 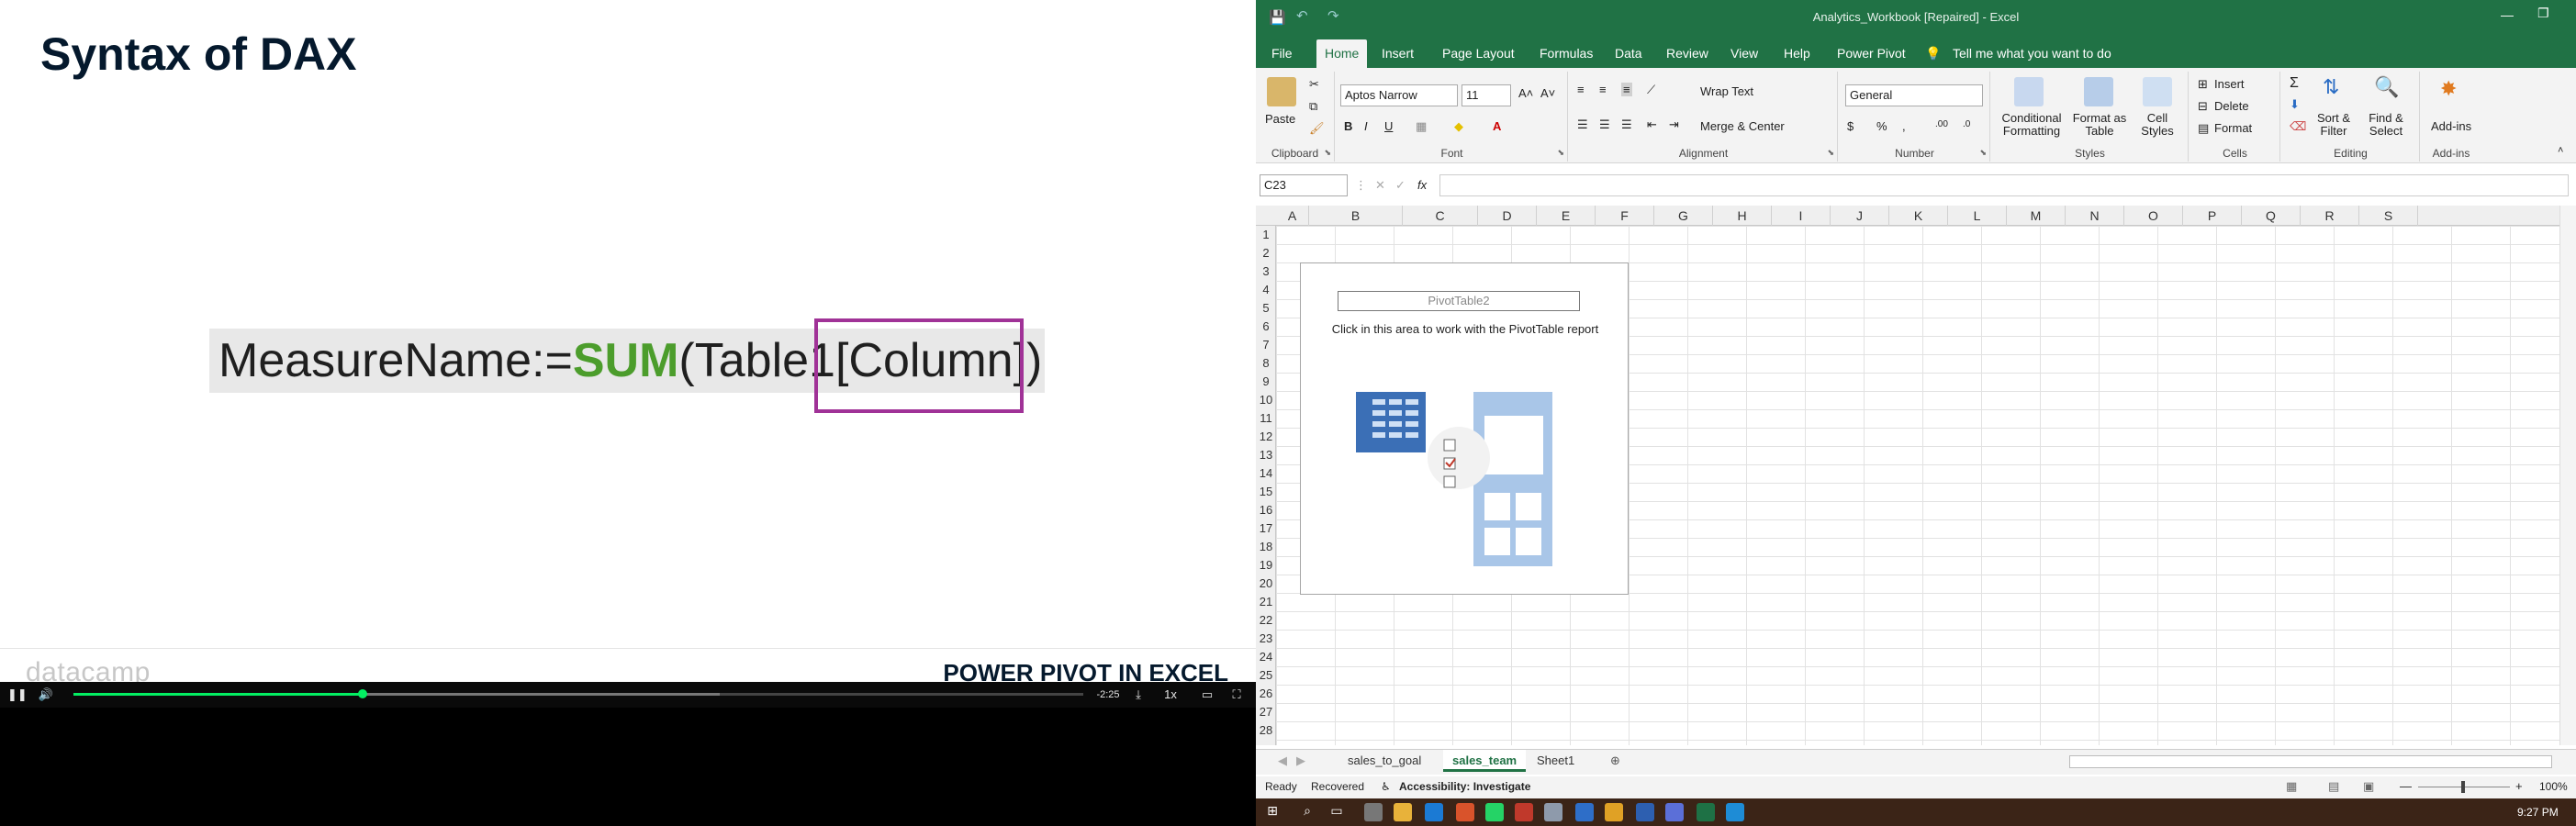 What do you see at coordinates (2212, 216) in the screenshot?
I see `column-header-p: P` at bounding box center [2212, 216].